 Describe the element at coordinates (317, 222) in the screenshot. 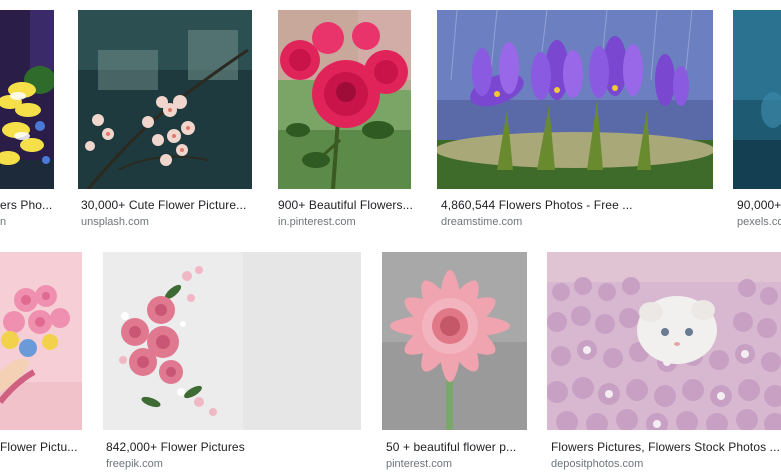

I see `result-source: in.pinterest.com` at that location.